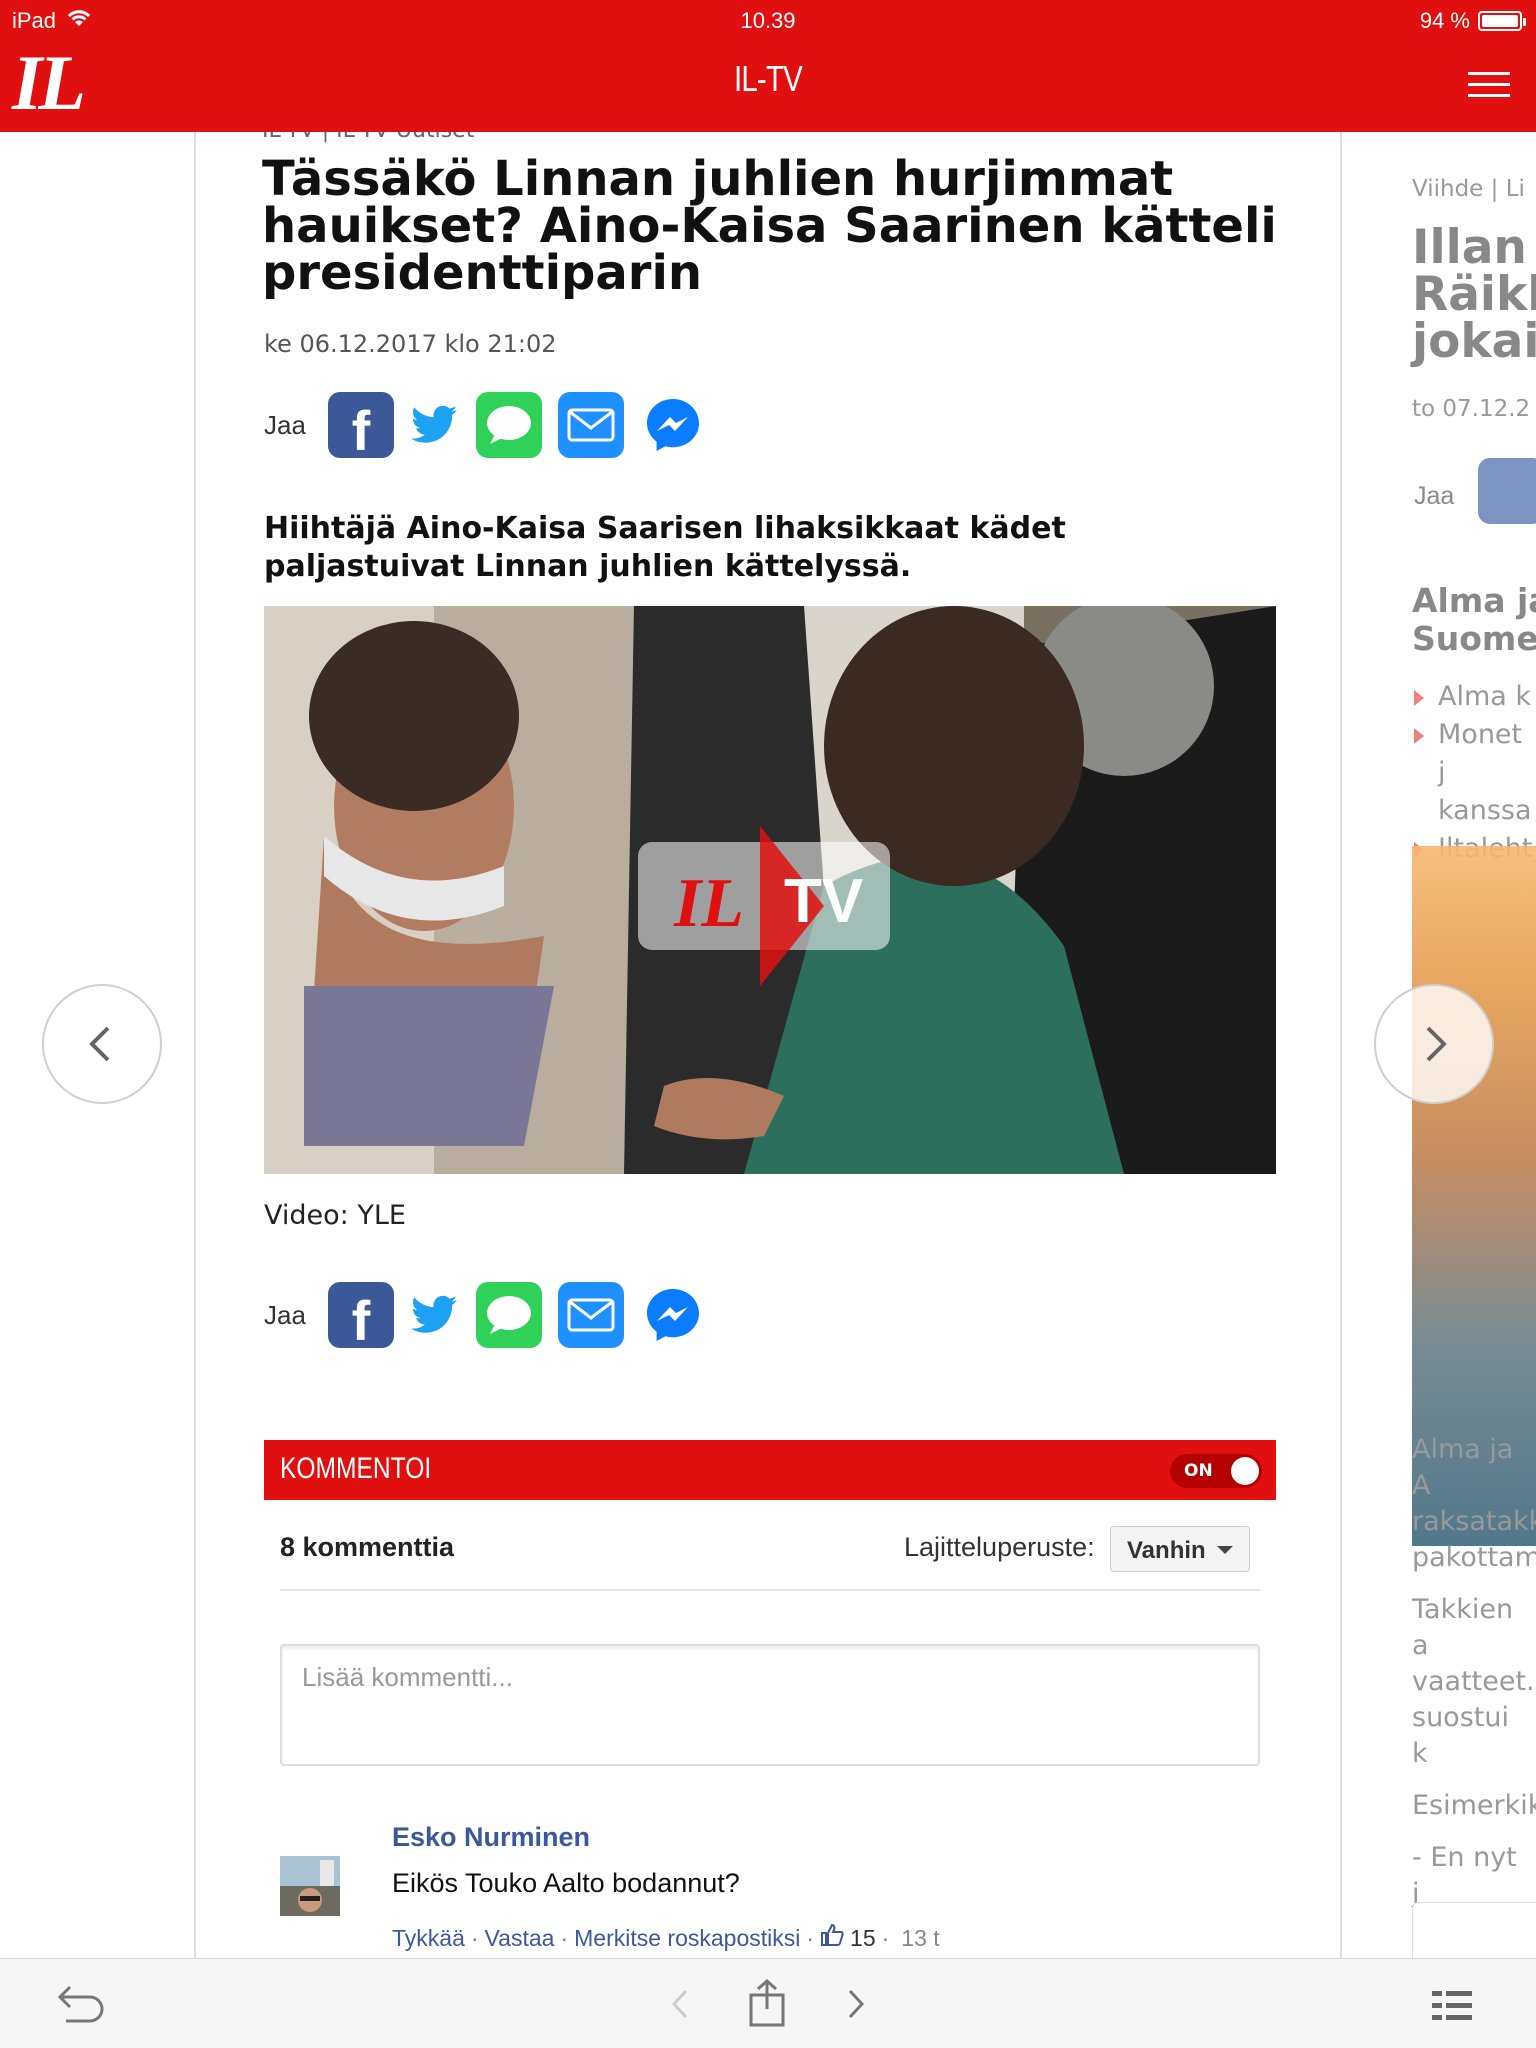 The height and width of the screenshot is (2048, 1536). What do you see at coordinates (856, 2006) in the screenshot?
I see `next-page-icon` at bounding box center [856, 2006].